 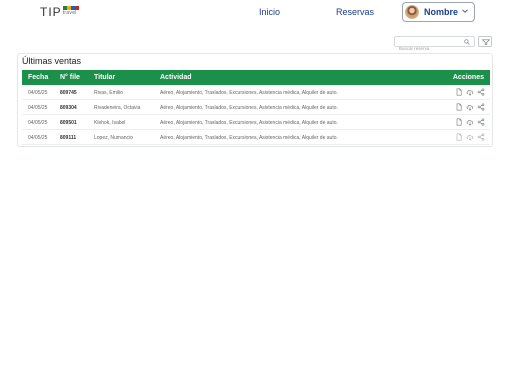 I want to click on cell-titular: Klehok, Isabel, so click(x=110, y=123).